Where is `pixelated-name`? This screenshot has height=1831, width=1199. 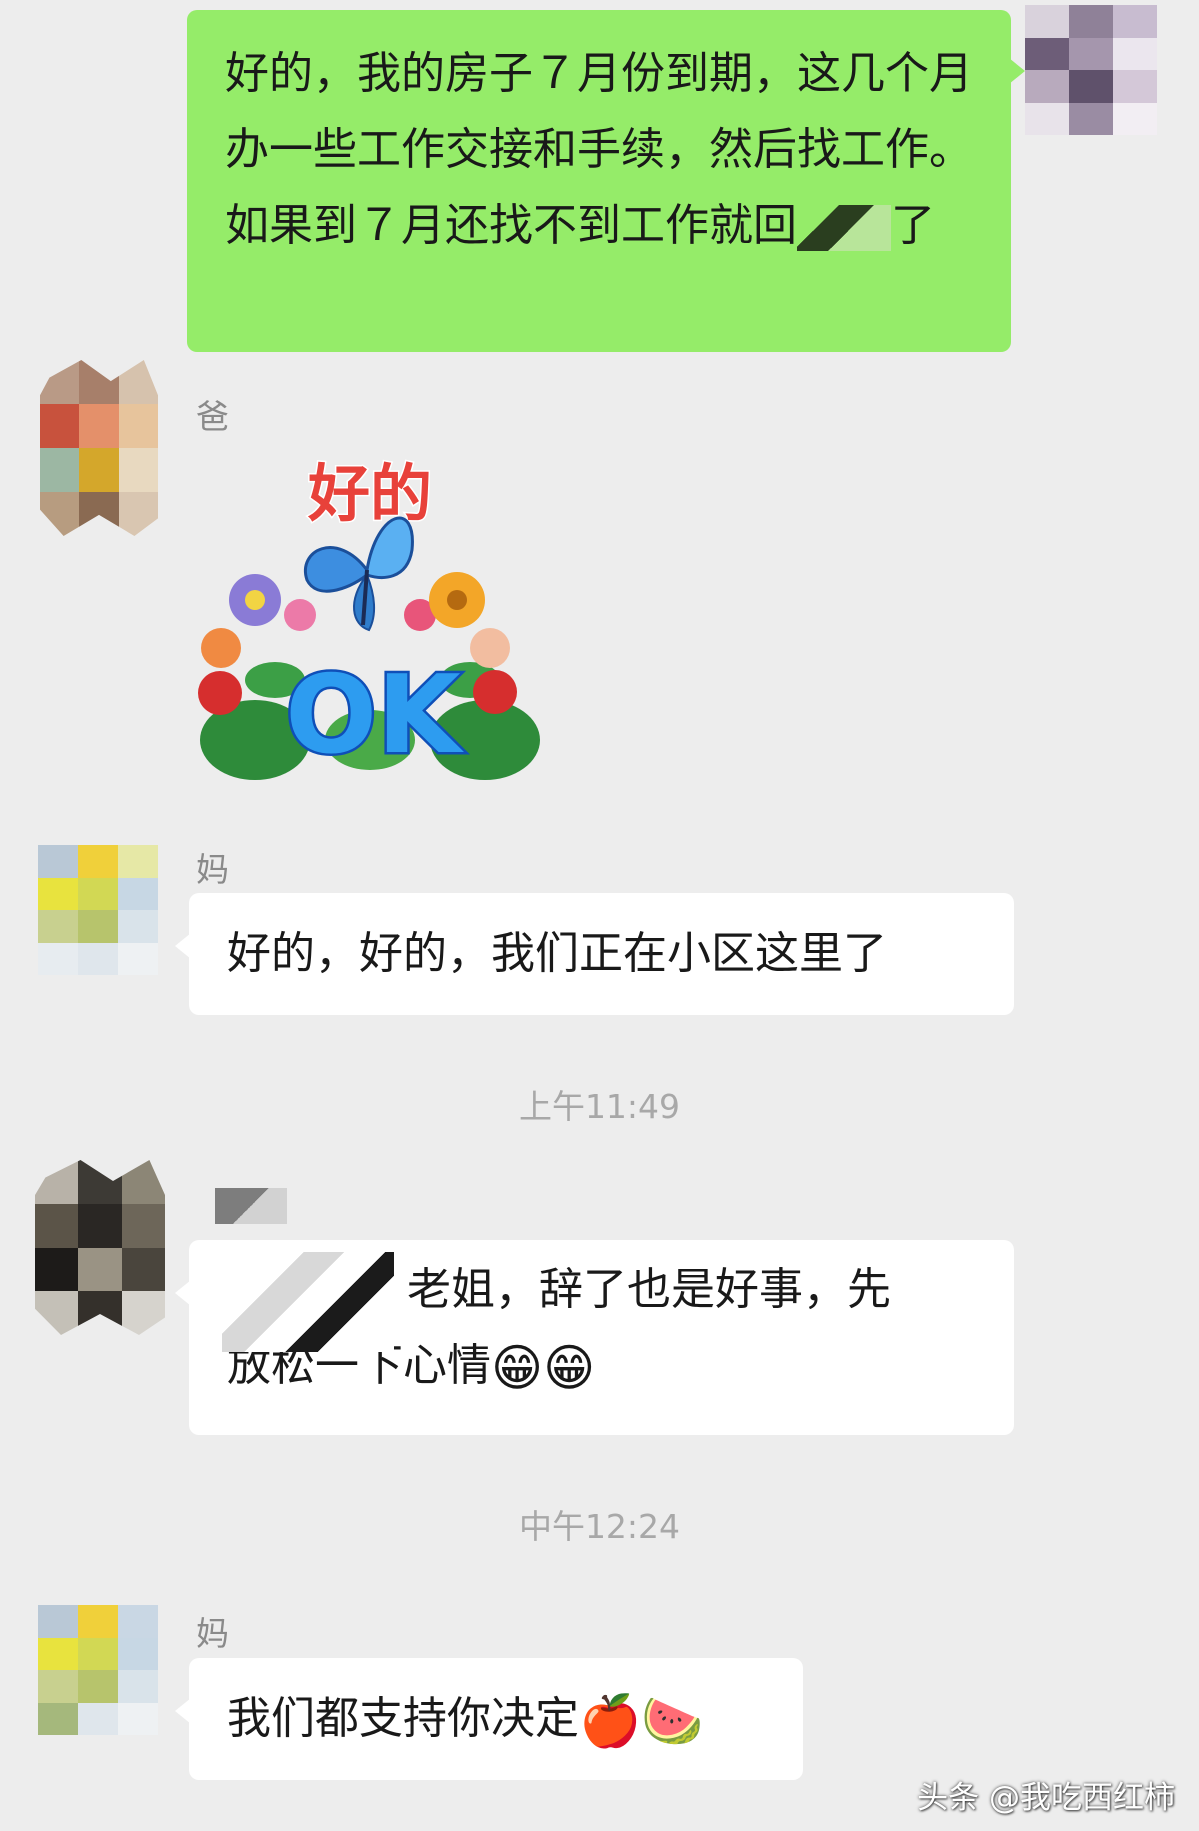
pixelated-name is located at coordinates (251, 1206).